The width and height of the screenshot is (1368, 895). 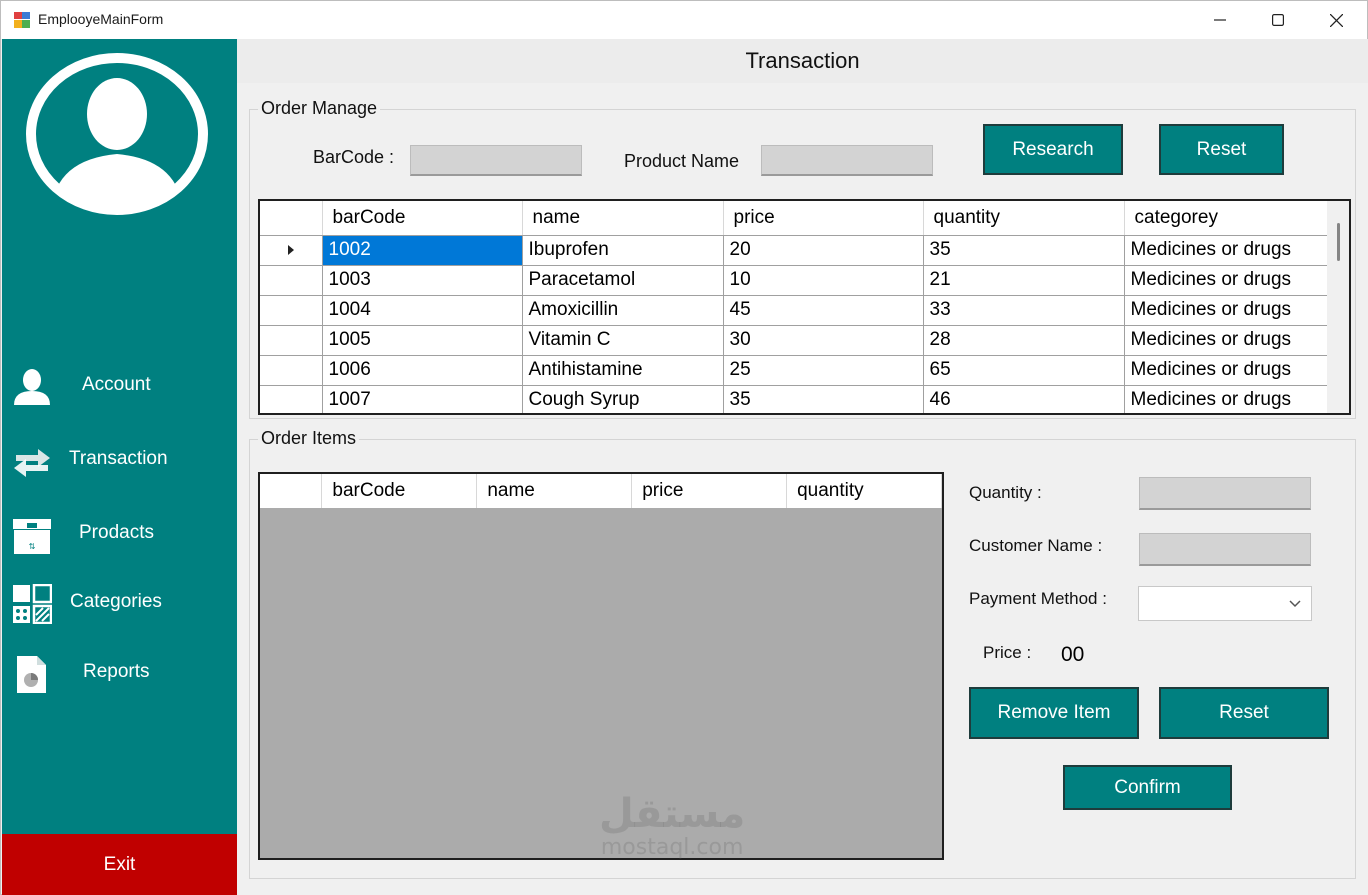 What do you see at coordinates (118, 458) in the screenshot?
I see `sidebar-item-label: Transaction` at bounding box center [118, 458].